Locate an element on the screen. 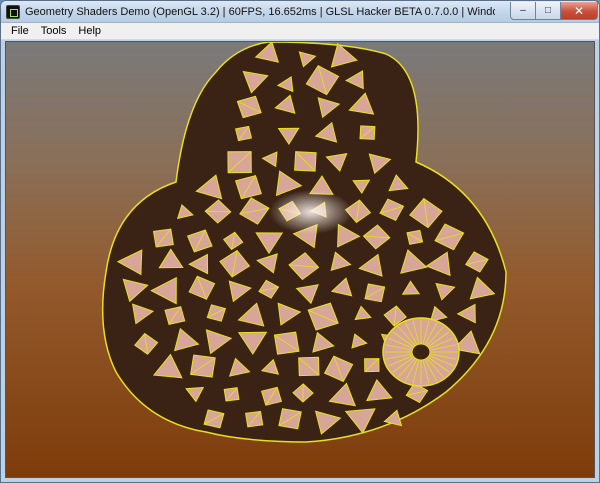  app-icon is located at coordinates (13, 12).